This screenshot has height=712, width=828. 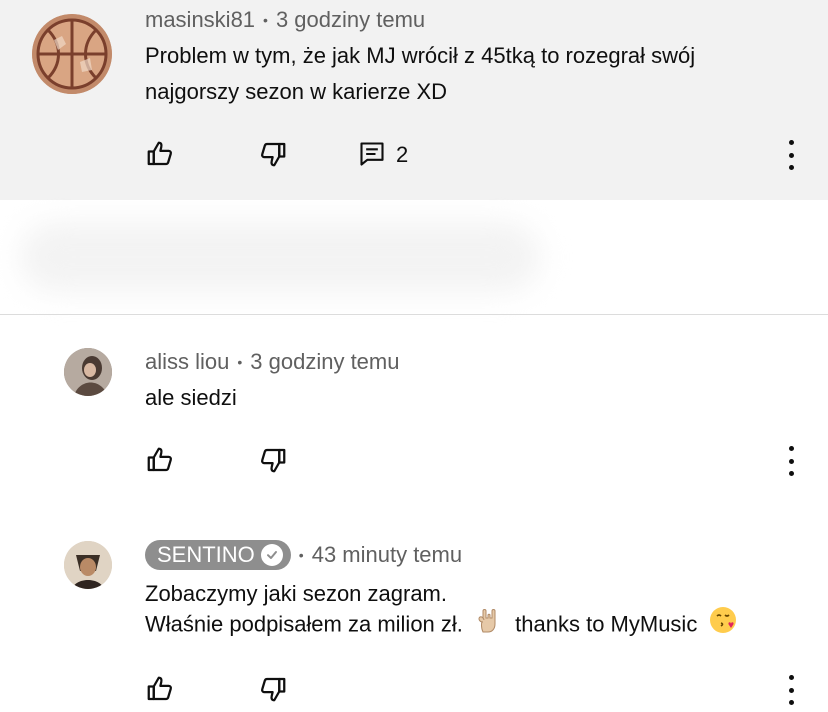 I want to click on reply-button, so click(x=372, y=154).